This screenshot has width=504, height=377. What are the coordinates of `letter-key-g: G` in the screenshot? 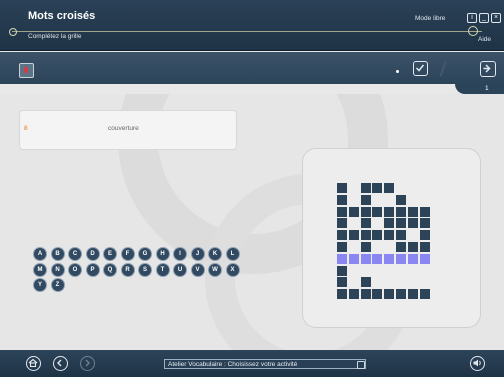 It's located at (145, 254).